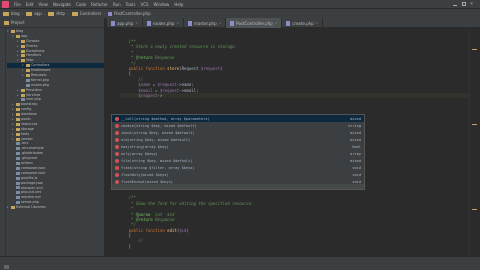 This screenshot has height=270, width=480. Describe the element at coordinates (296, 246) in the screenshot. I see `code-line: }` at that location.